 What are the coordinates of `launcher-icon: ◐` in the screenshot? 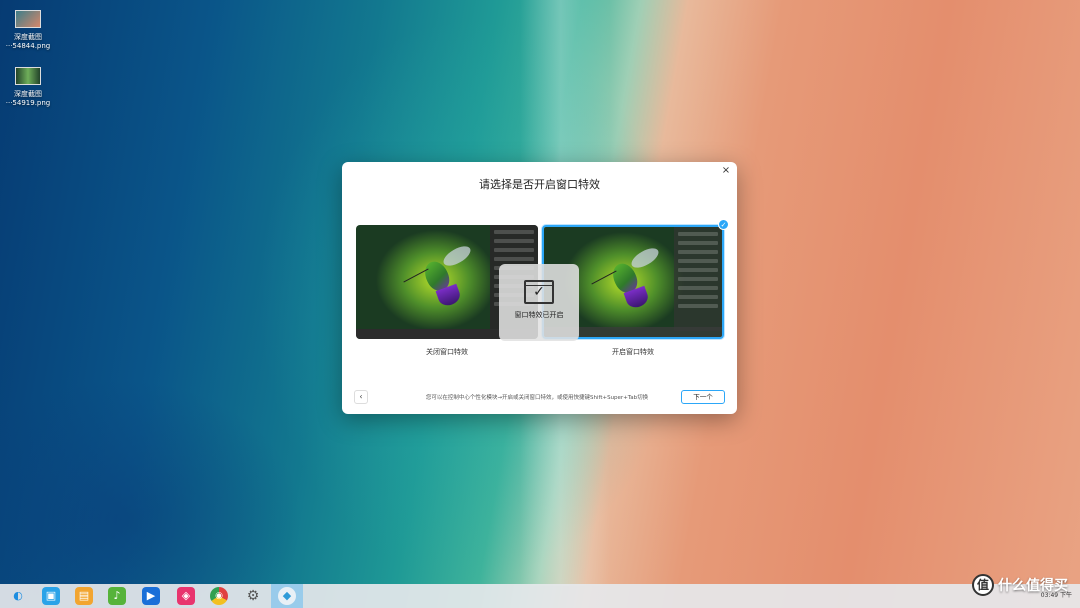 It's located at (18, 596).